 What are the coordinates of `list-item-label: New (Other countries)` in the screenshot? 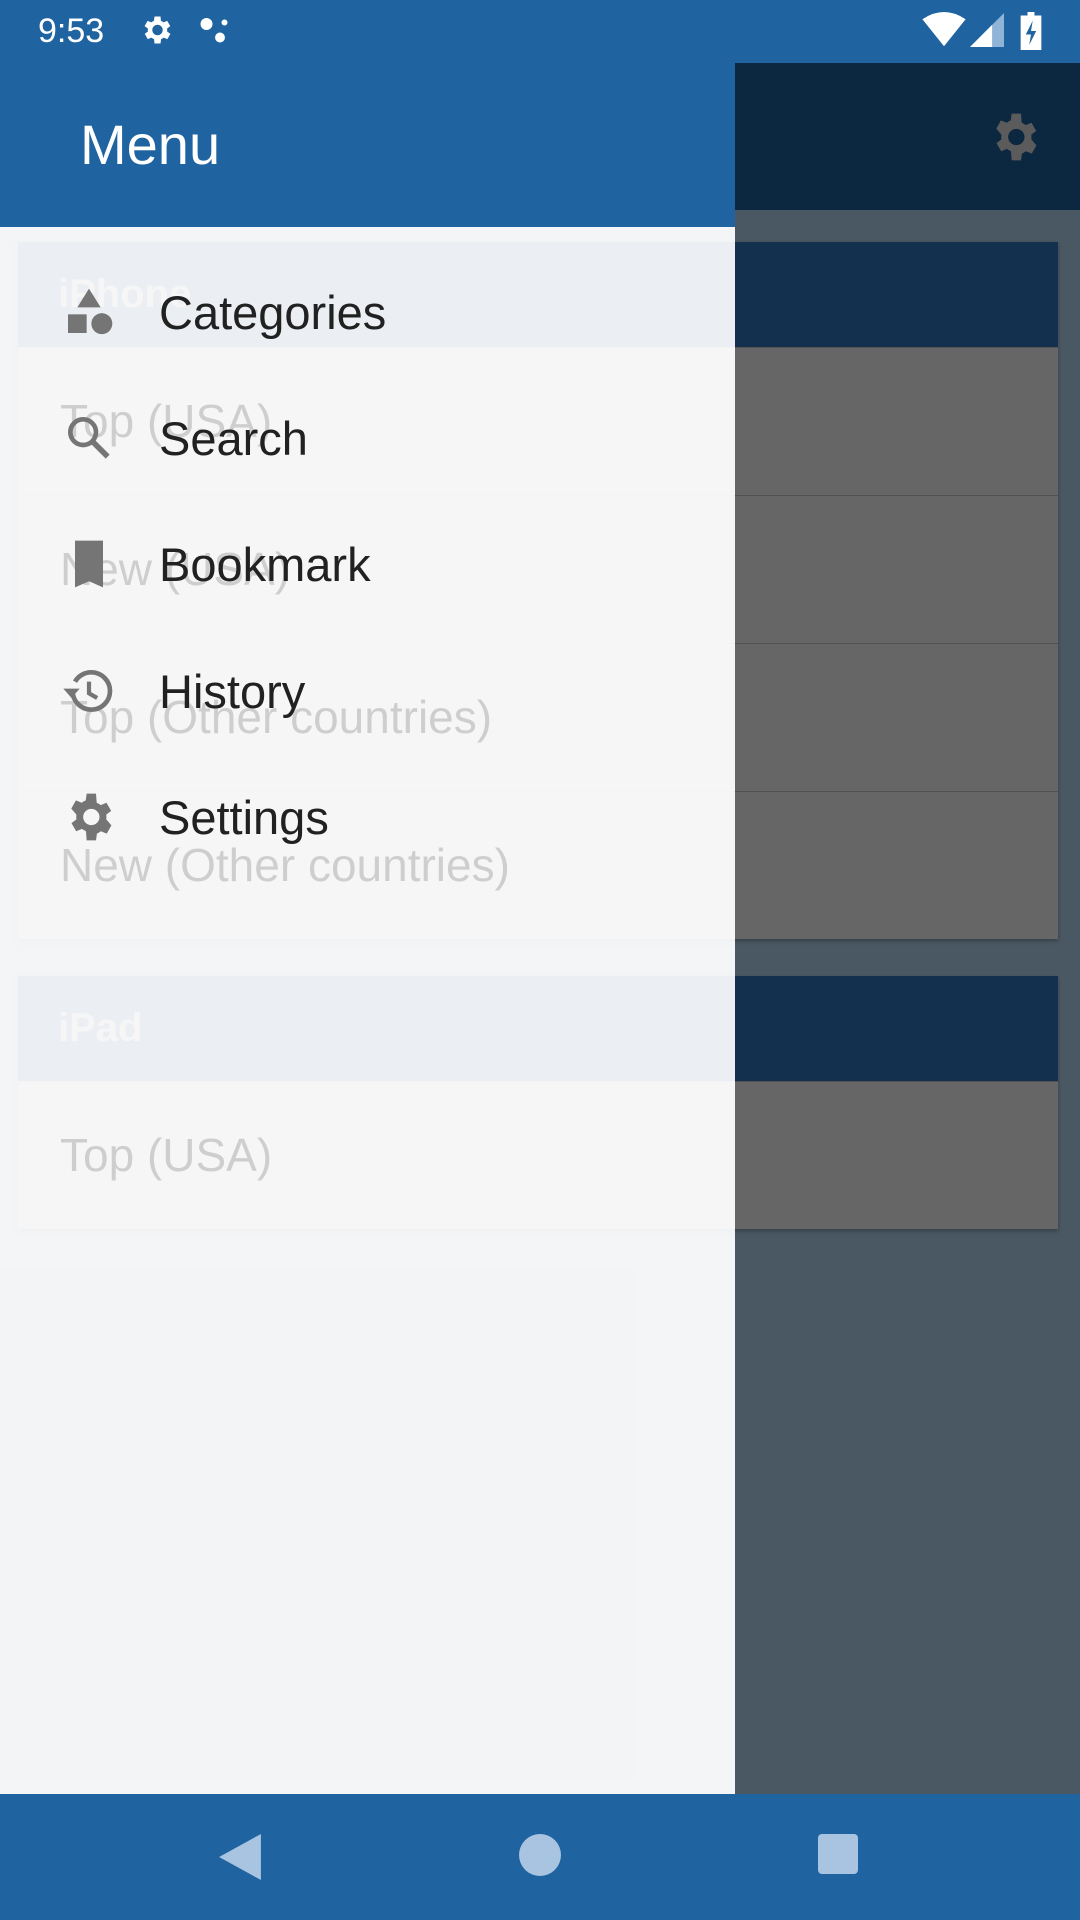 It's located at (285, 865).